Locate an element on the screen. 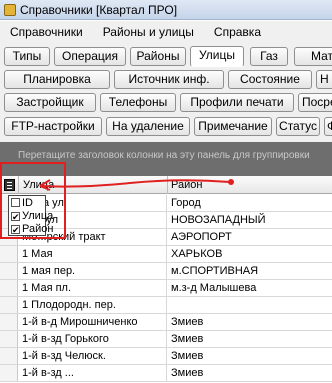 The height and width of the screenshot is (383, 332). grid-header: Улица Район is located at coordinates (166, 185).